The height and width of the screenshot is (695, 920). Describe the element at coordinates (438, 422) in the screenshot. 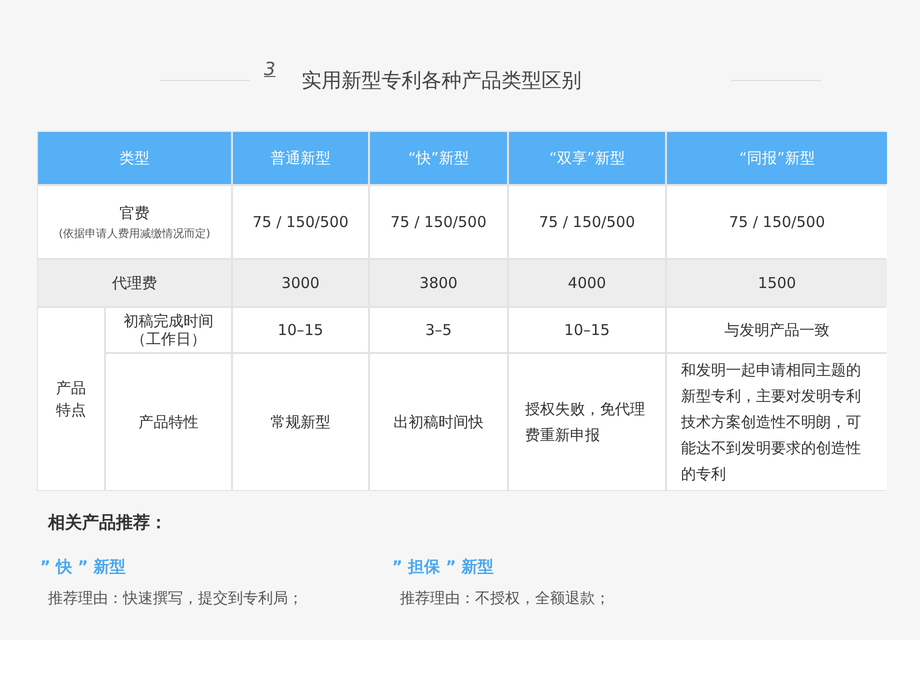

I see `table-cell: 出初稿时间快` at that location.